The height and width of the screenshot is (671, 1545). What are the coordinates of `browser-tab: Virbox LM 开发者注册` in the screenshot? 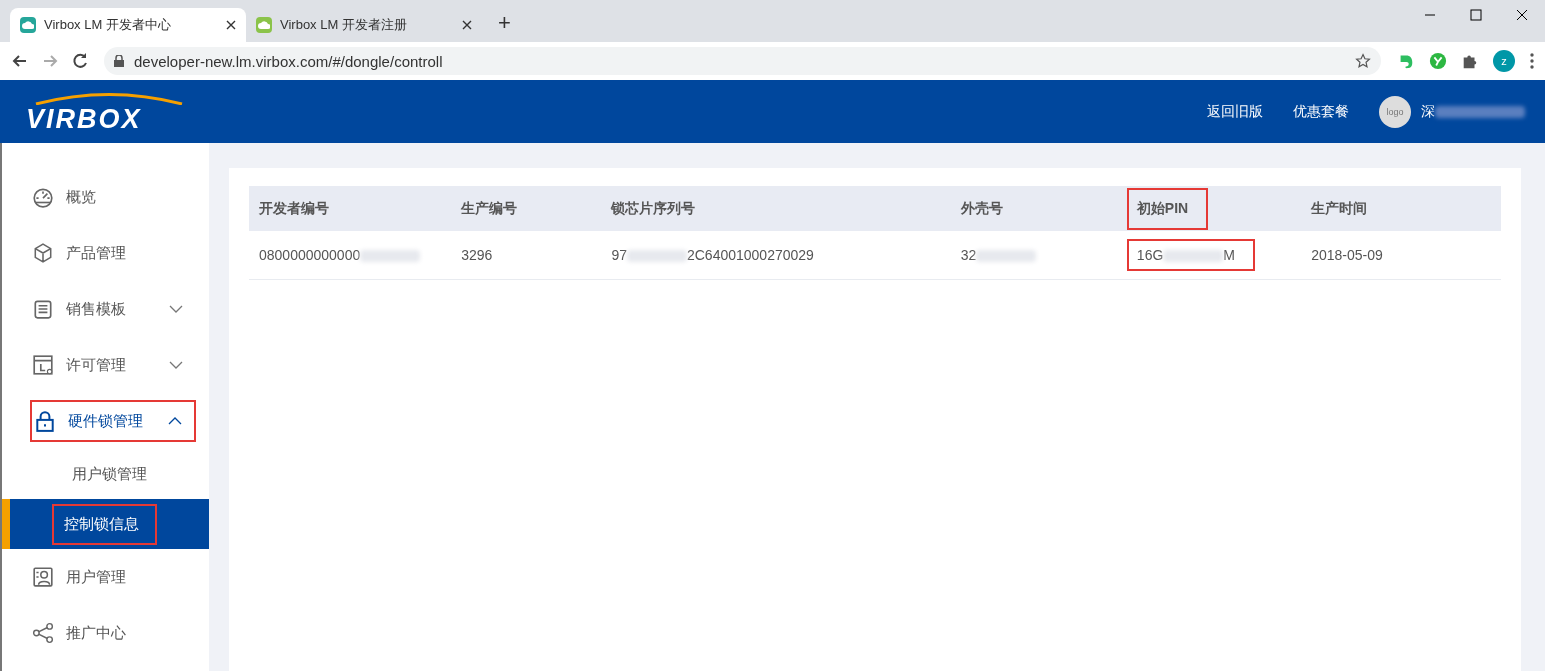 It's located at (364, 25).